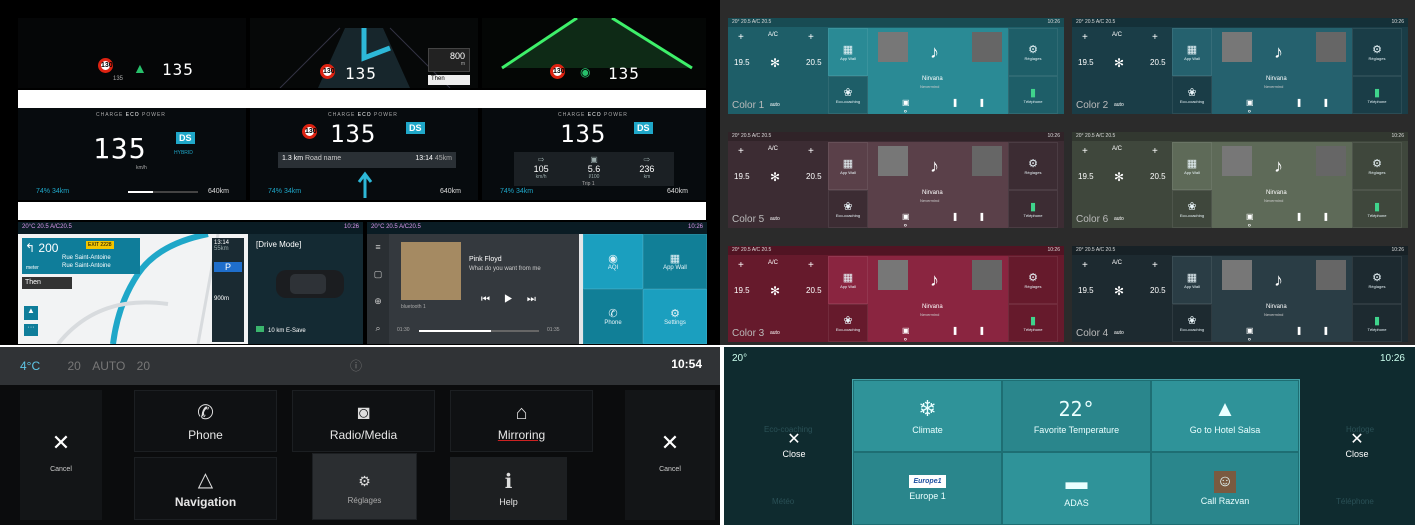  What do you see at coordinates (356, 365) in the screenshot?
I see `info-icon: ⓘ` at bounding box center [356, 365].